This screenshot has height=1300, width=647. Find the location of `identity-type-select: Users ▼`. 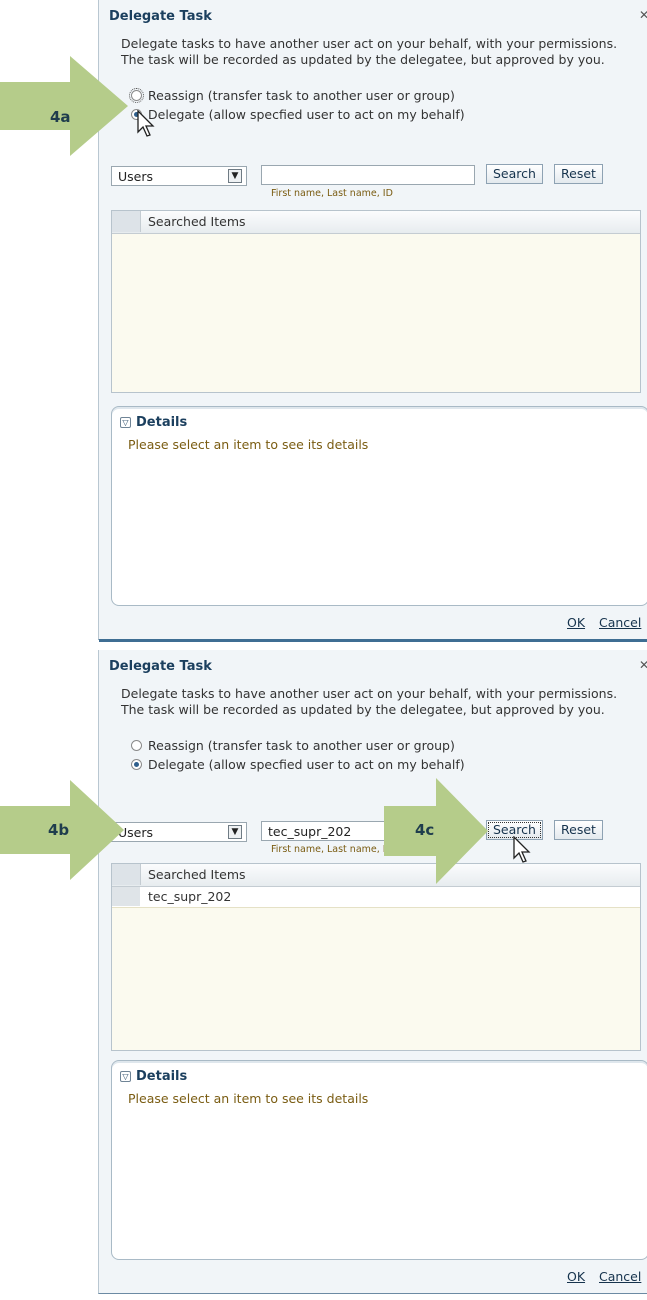

identity-type-select: Users ▼ is located at coordinates (179, 176).